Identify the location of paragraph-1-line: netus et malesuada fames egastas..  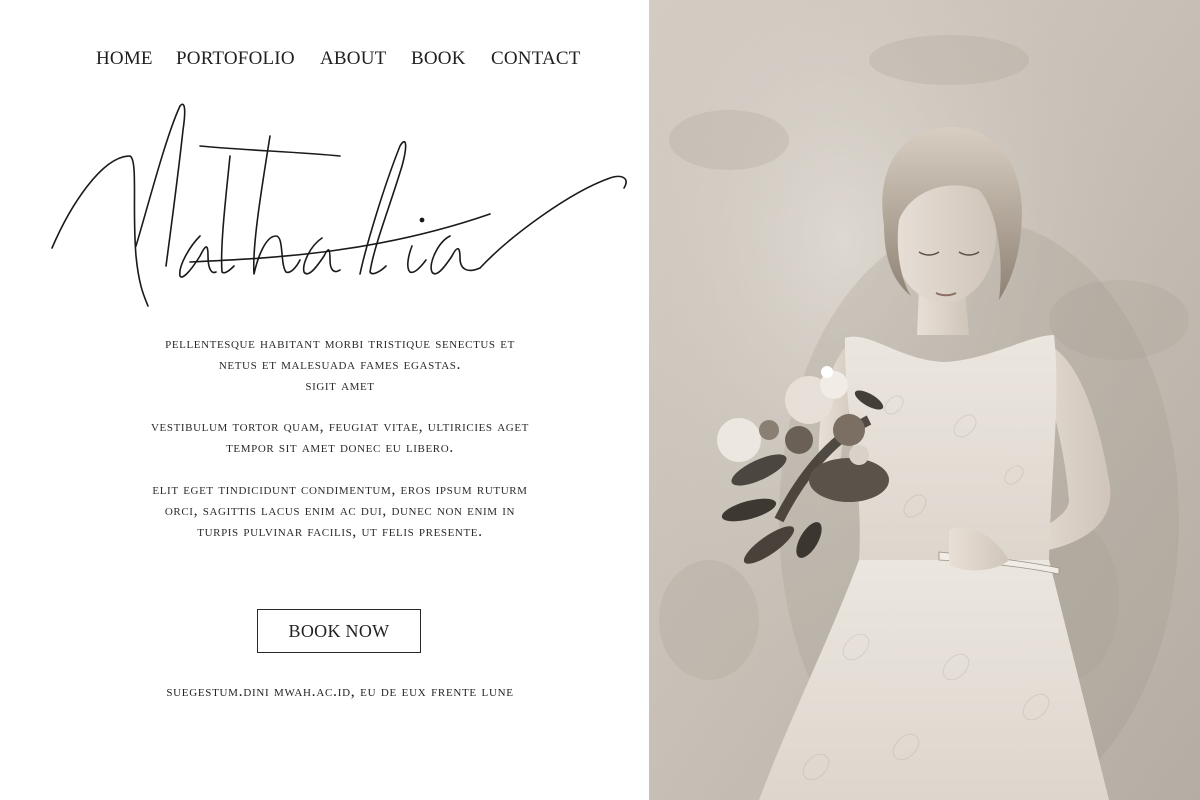
(340, 364).